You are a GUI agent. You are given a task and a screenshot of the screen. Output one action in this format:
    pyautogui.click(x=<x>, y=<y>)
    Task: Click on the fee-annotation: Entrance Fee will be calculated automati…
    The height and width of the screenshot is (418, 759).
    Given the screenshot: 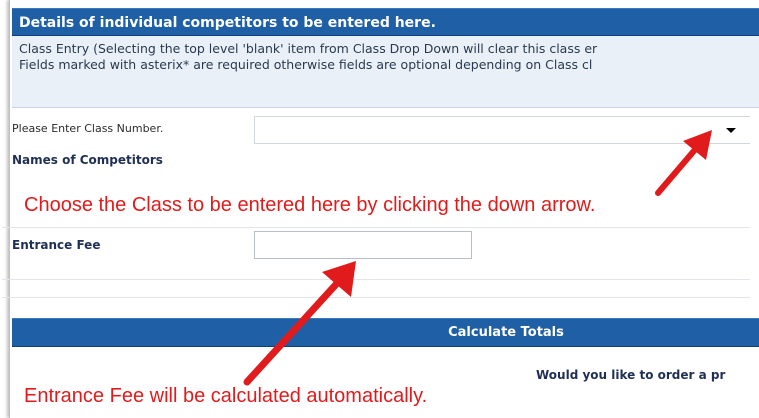 What is the action you would take?
    pyautogui.click(x=226, y=396)
    